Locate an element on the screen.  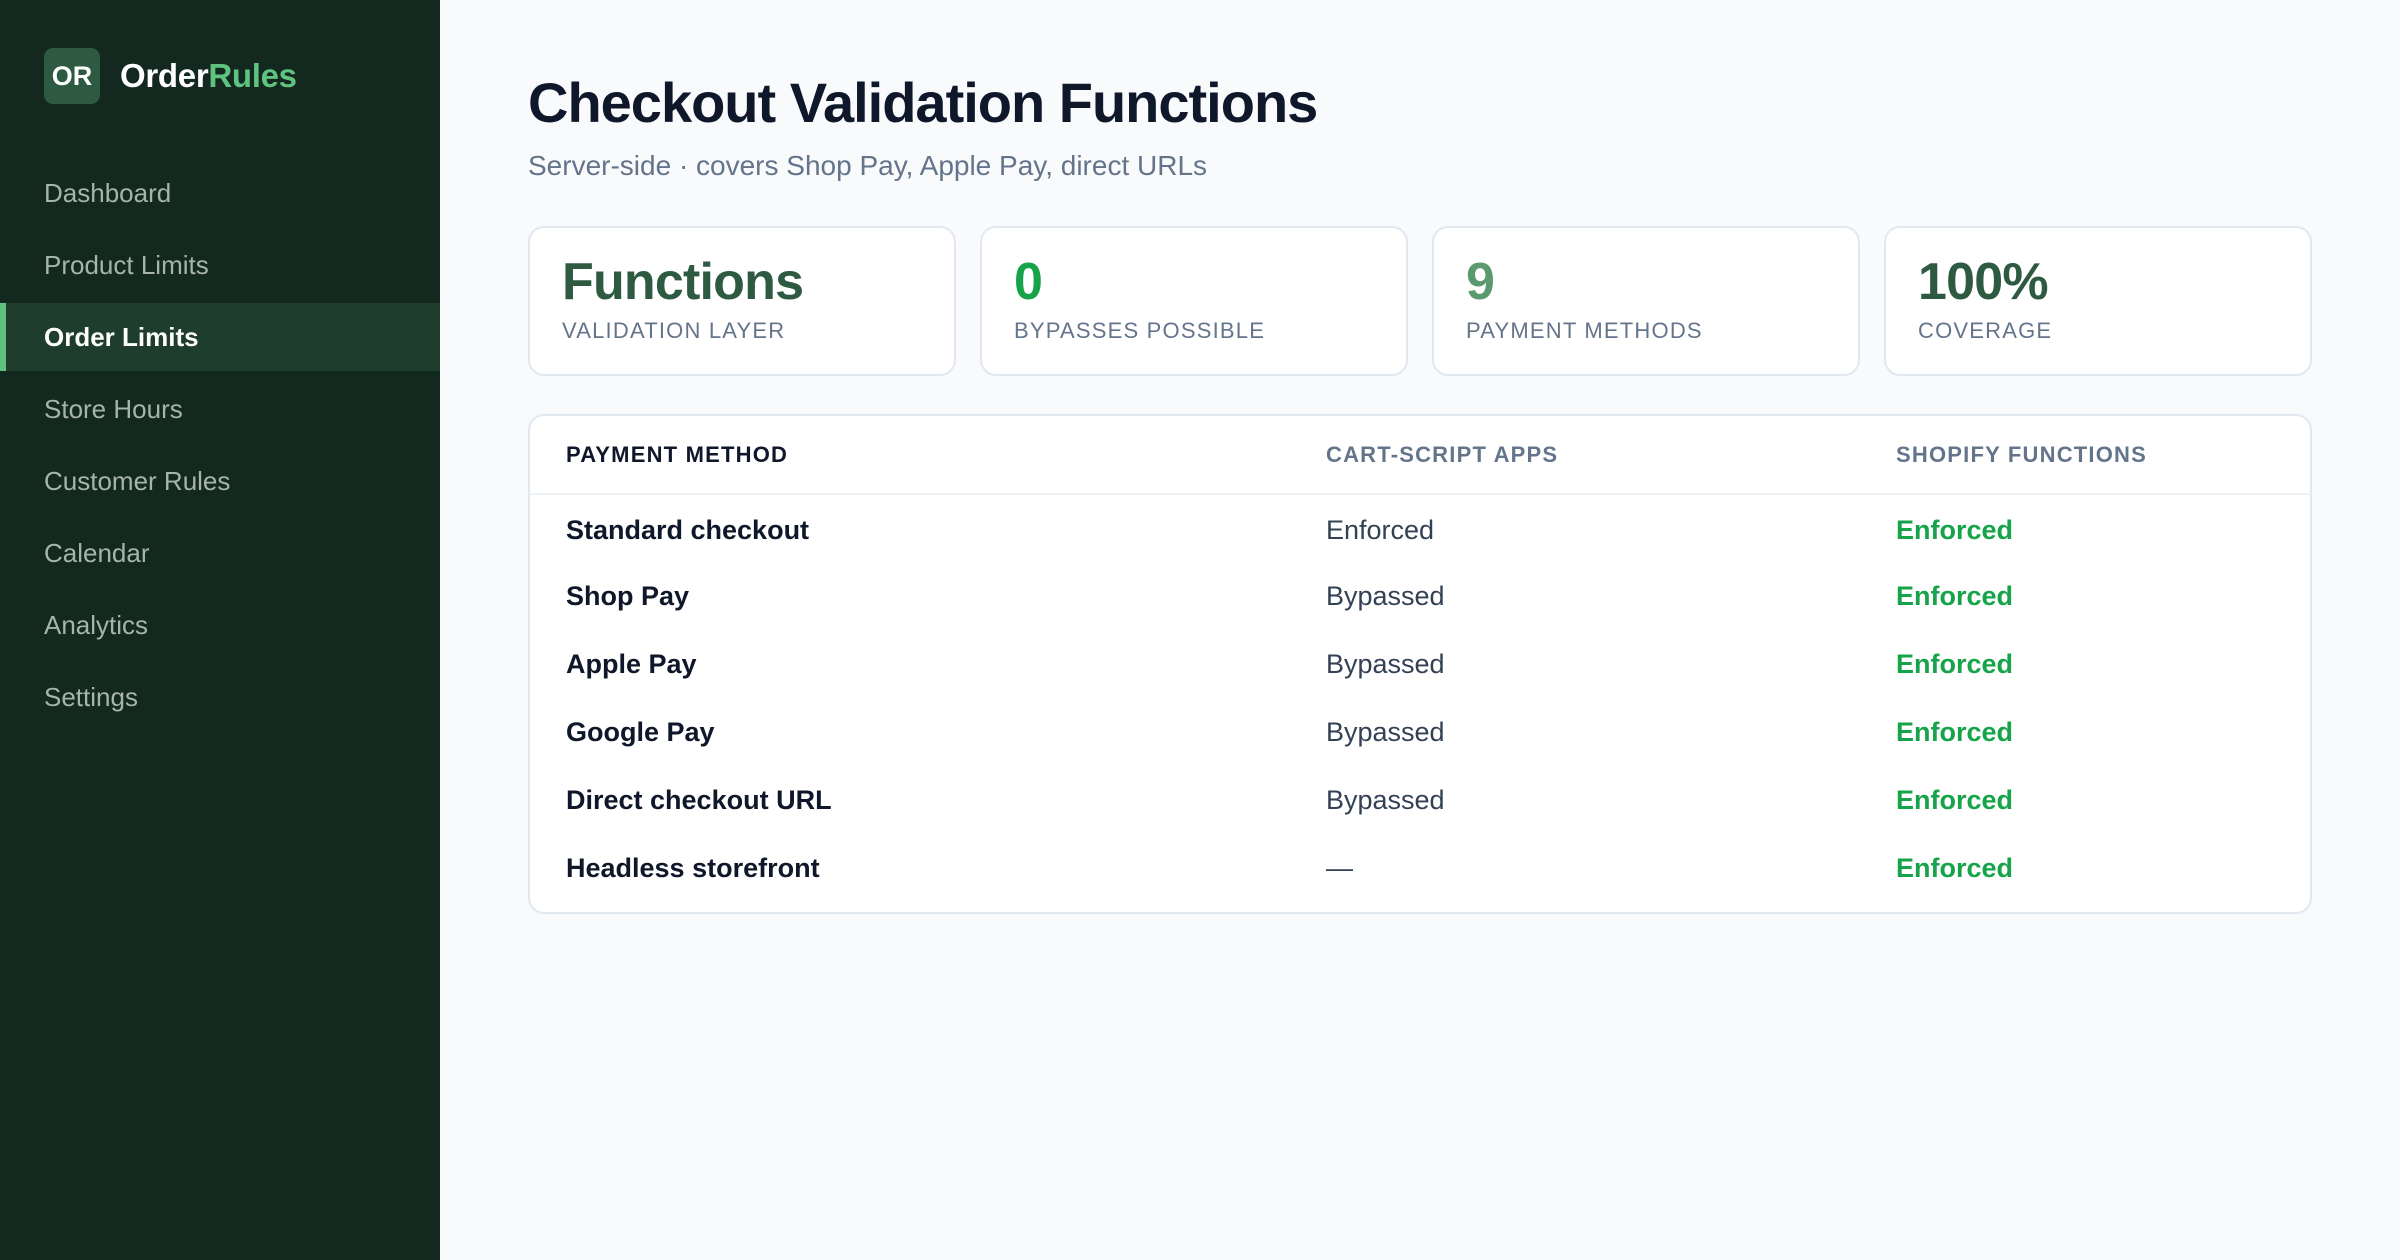
table-row: Shop Pay Bypassed Enforced is located at coordinates (1420, 596).